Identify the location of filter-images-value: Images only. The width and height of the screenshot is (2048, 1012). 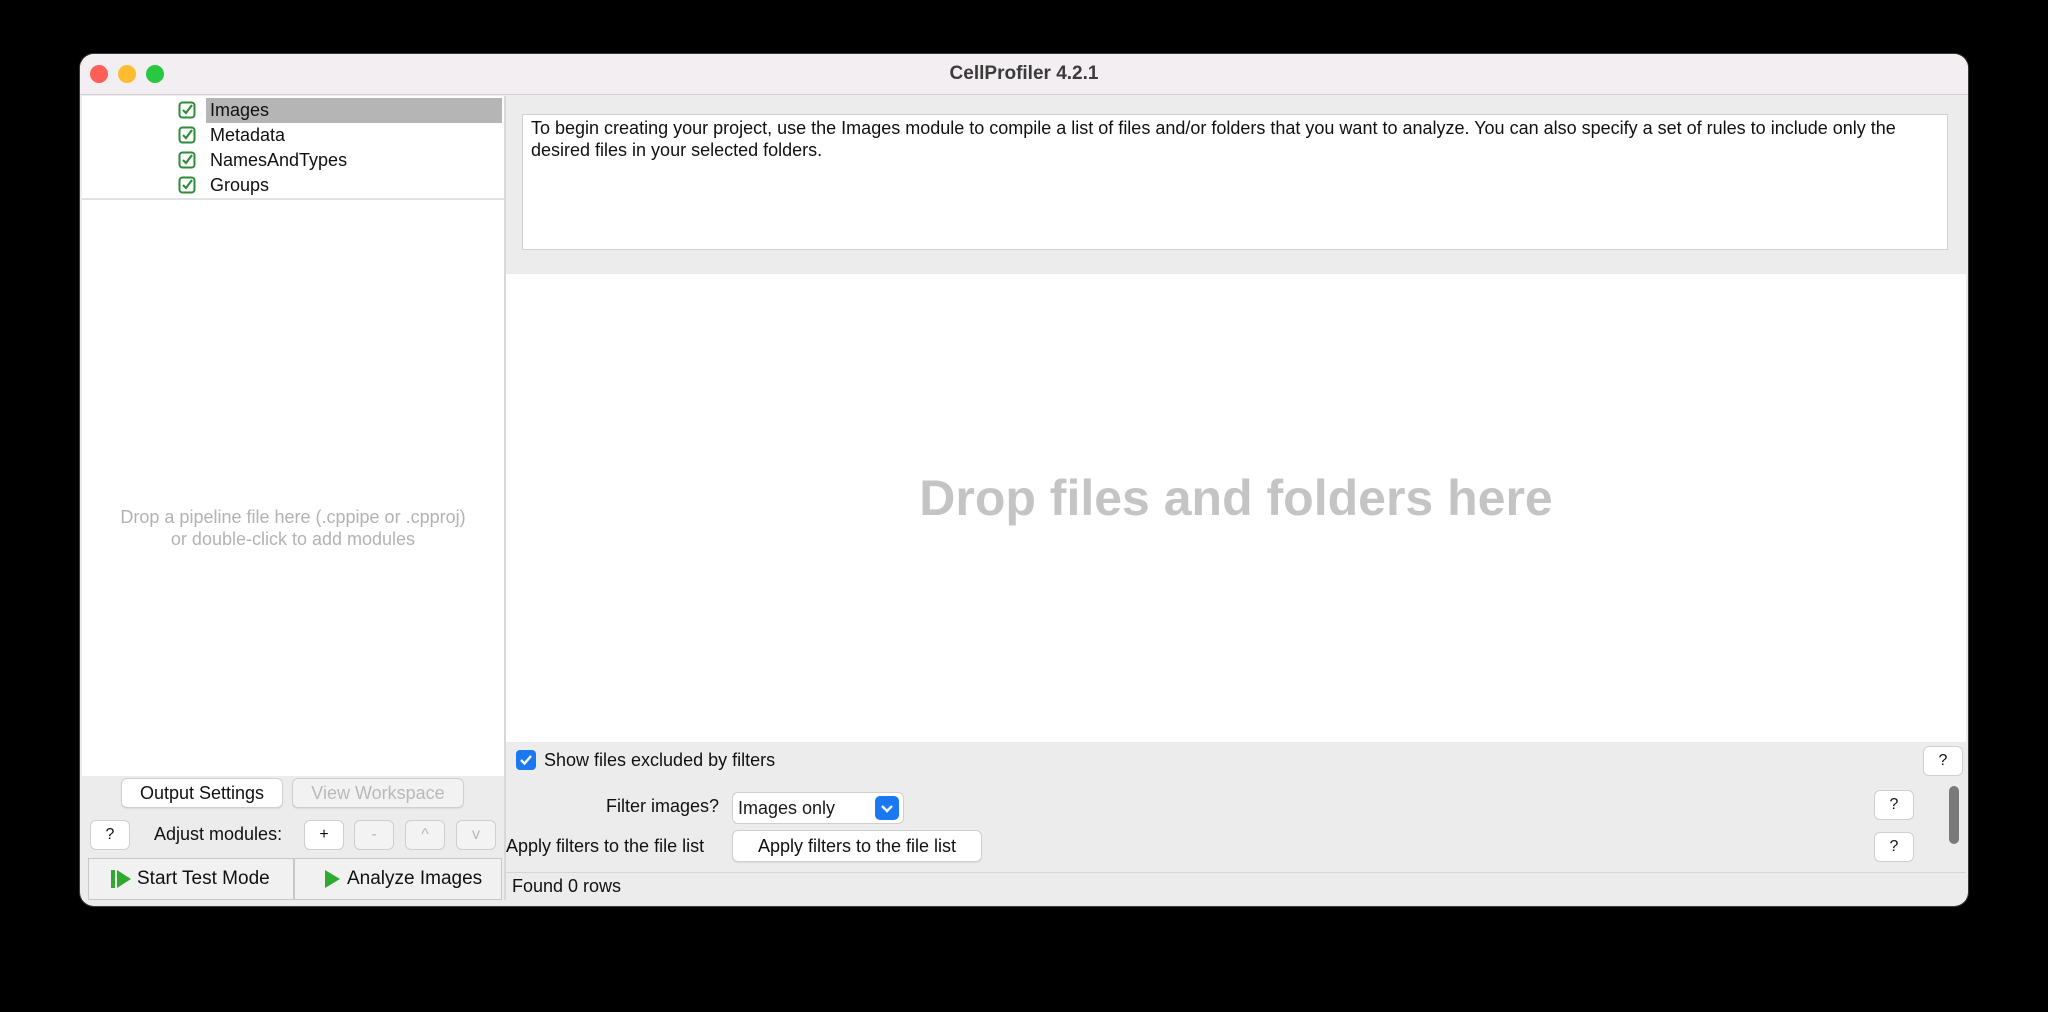
(787, 808).